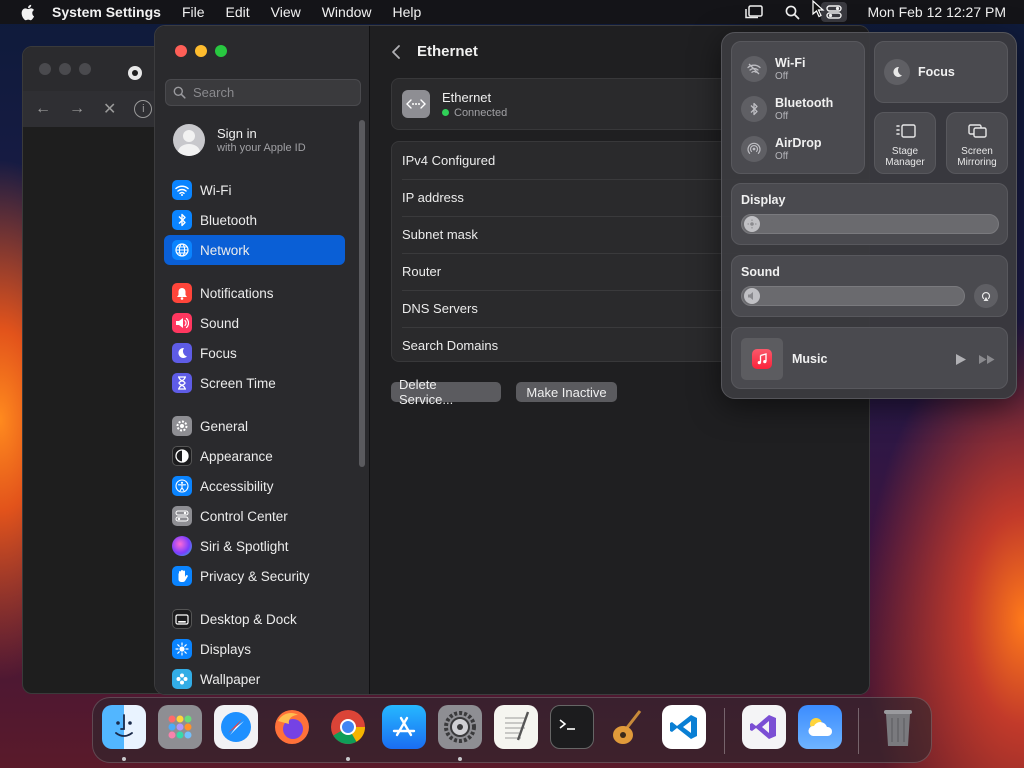  What do you see at coordinates (182, 353) in the screenshot?
I see `moon-icon` at bounding box center [182, 353].